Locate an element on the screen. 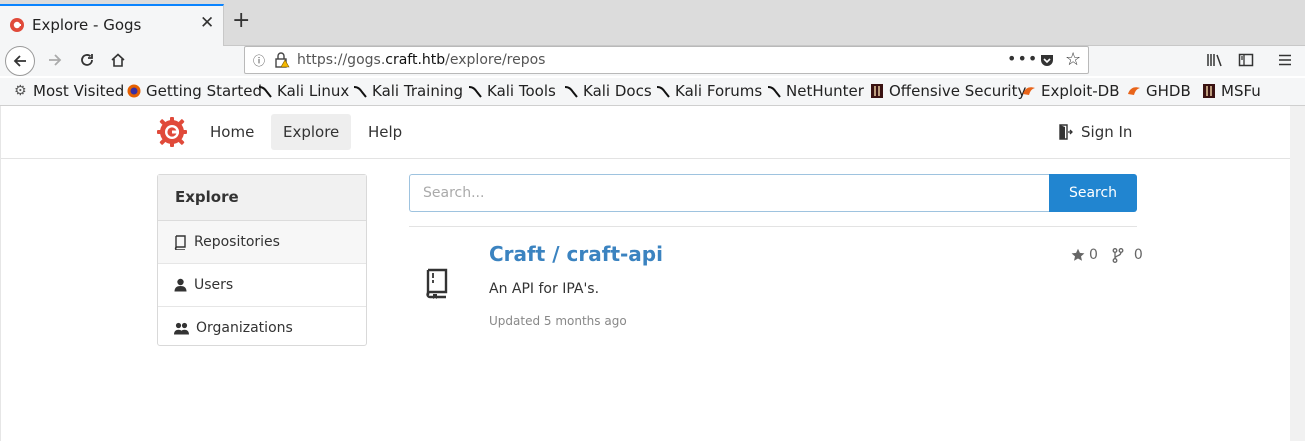 The width and height of the screenshot is (1305, 441). repo-updated-time: Updated 5 months ago is located at coordinates (558, 321).